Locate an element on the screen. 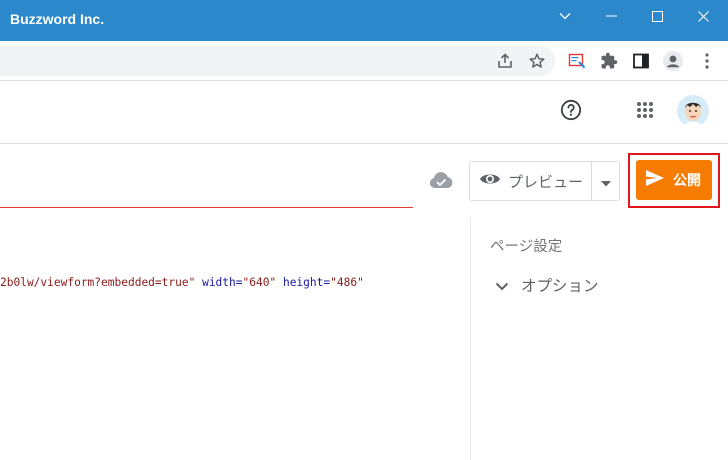  preview-dropdown-button is located at coordinates (606, 181).